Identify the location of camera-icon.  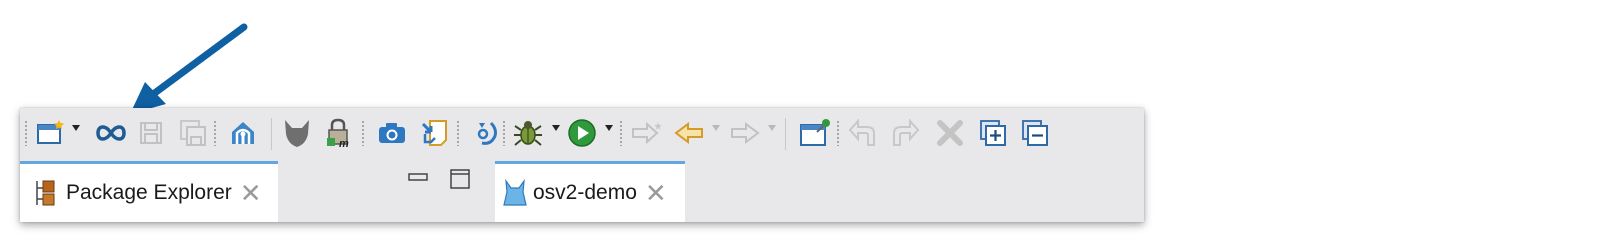
(392, 133).